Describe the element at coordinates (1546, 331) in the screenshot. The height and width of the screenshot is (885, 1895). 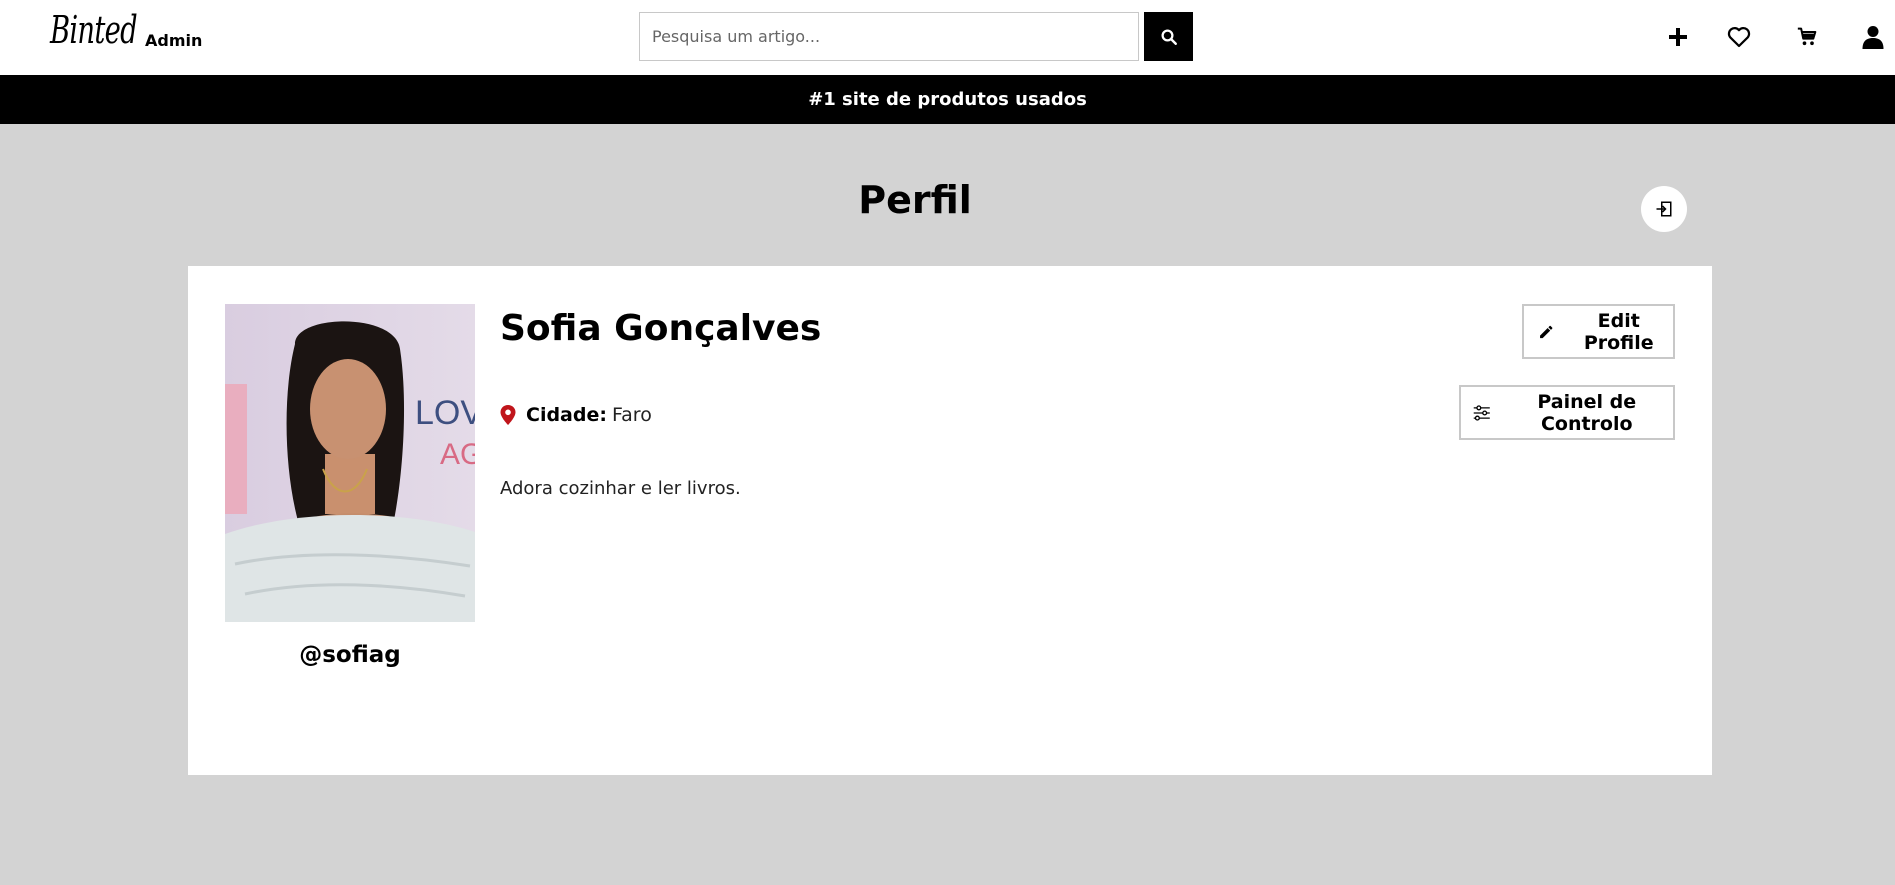
I see `pencil-icon` at that location.